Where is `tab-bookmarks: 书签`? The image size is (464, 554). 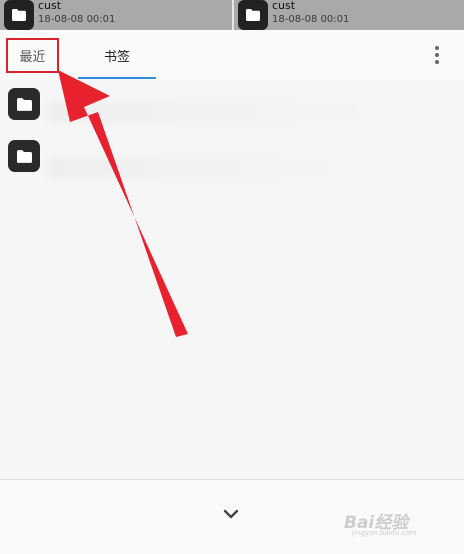 tab-bookmarks: 书签 is located at coordinates (117, 55).